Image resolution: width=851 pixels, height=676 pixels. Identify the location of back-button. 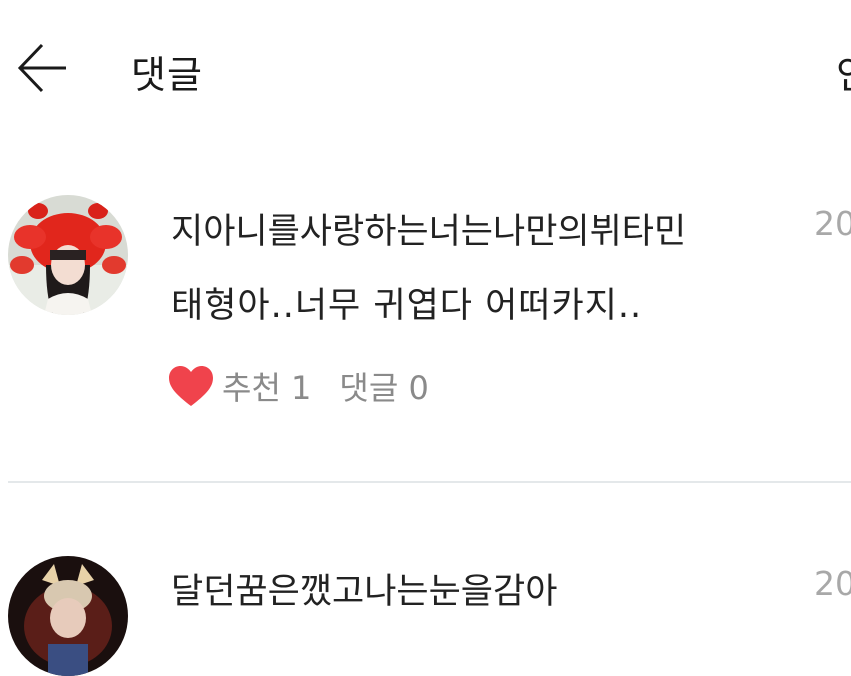
(42, 68).